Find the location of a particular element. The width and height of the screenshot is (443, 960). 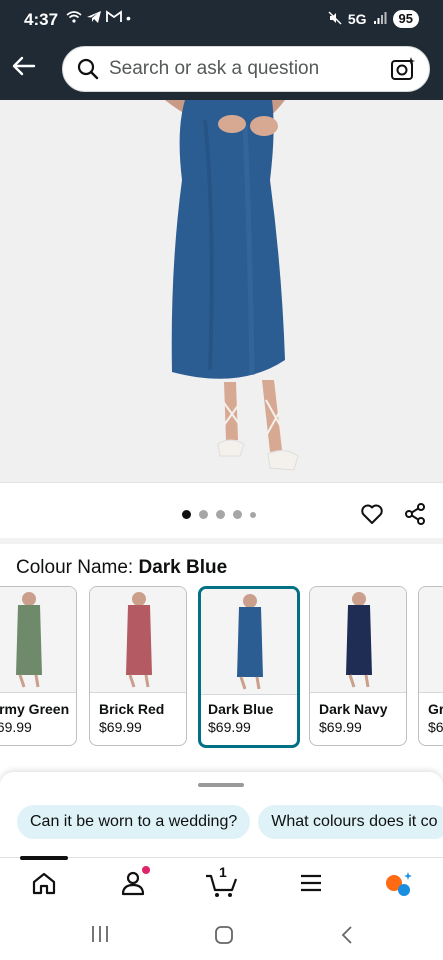

system-nav-bar is located at coordinates (221, 934).